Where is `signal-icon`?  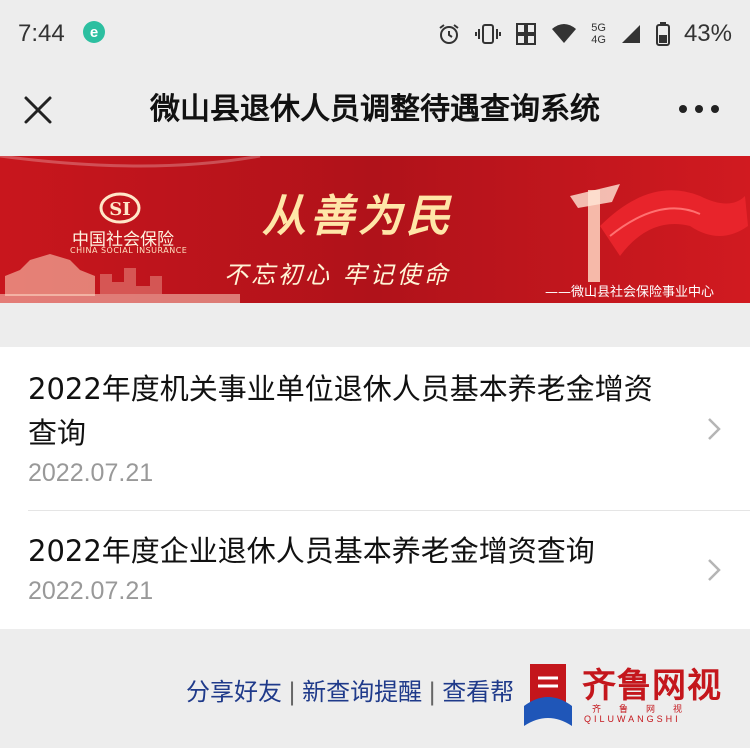 signal-icon is located at coordinates (630, 34).